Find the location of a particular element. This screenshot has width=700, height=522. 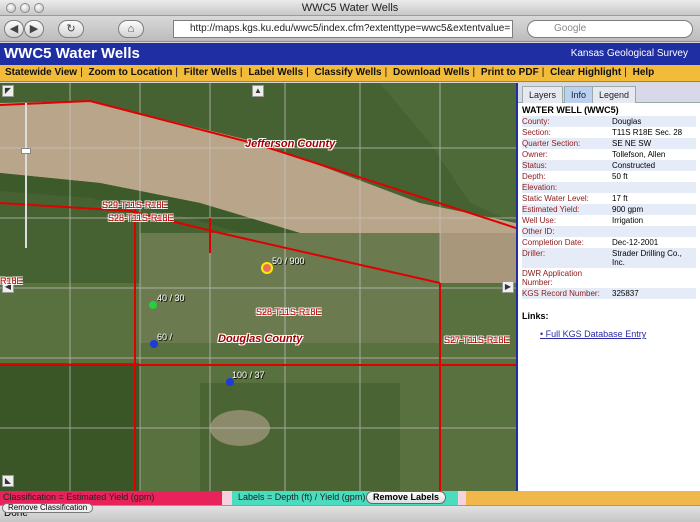

reload-icon: ↻ is located at coordinates (71, 29).